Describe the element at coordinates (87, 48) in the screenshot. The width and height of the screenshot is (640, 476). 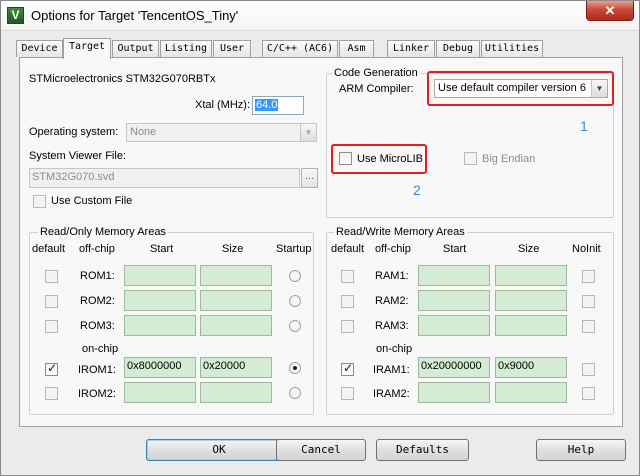
I see `tab-target: Target` at that location.